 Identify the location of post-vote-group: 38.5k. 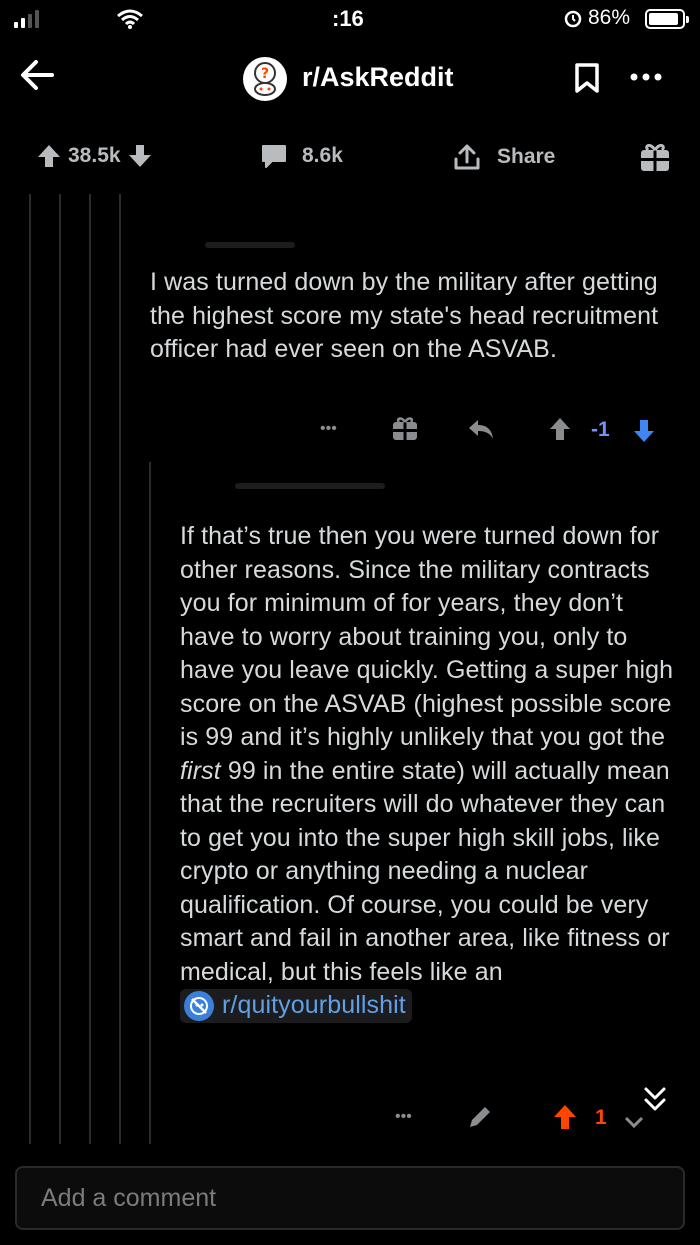
(94, 156).